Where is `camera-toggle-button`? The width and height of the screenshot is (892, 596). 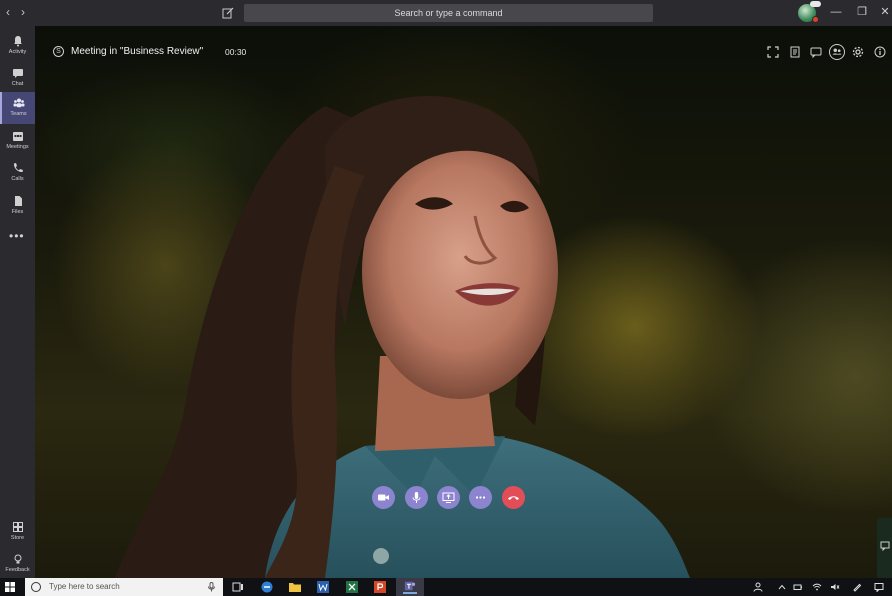 camera-toggle-button is located at coordinates (383, 497).